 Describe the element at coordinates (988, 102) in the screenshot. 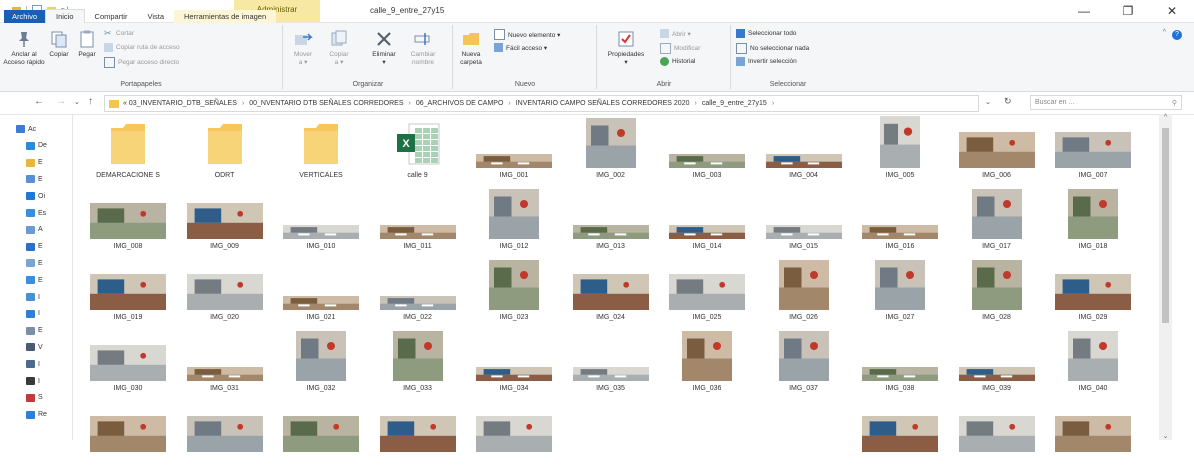

I see `address-dropdown-icon: ⌄` at that location.